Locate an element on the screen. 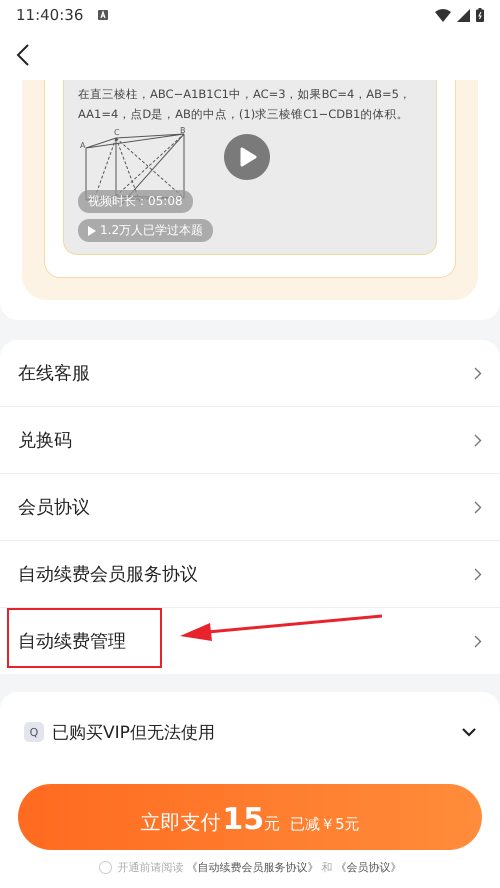 This screenshot has height=888, width=500. menu-item: 会员协议 is located at coordinates (250, 507).